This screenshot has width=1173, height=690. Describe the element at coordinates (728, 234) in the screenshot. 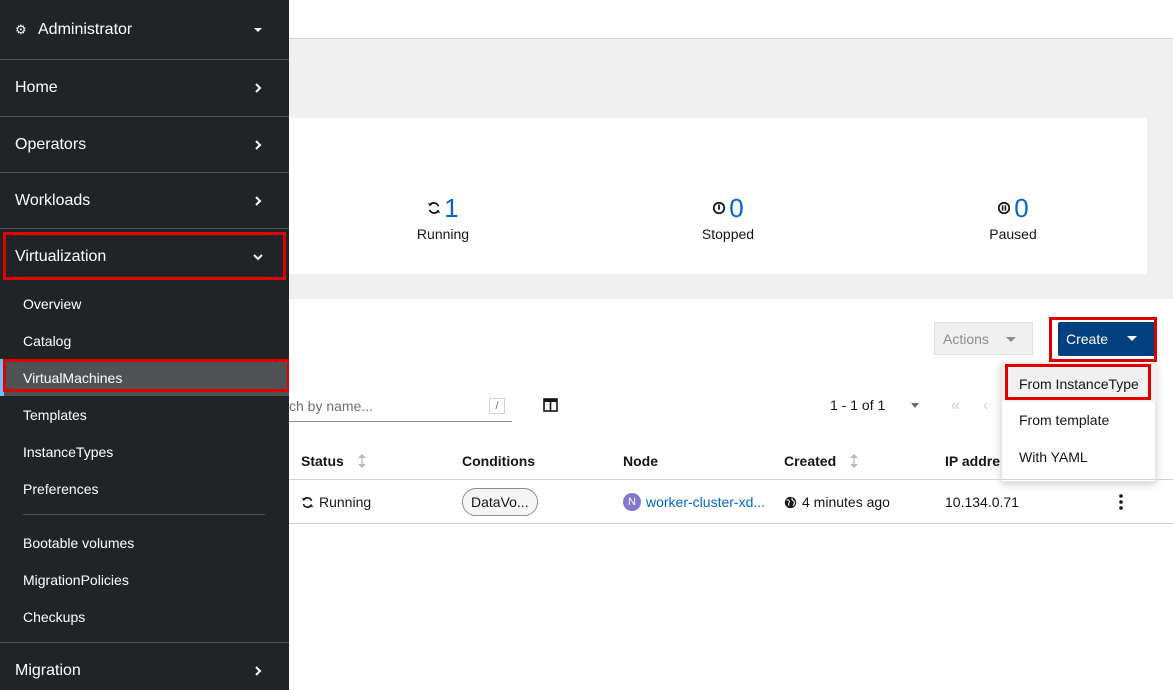

I see `stopped-label: Stopped` at that location.